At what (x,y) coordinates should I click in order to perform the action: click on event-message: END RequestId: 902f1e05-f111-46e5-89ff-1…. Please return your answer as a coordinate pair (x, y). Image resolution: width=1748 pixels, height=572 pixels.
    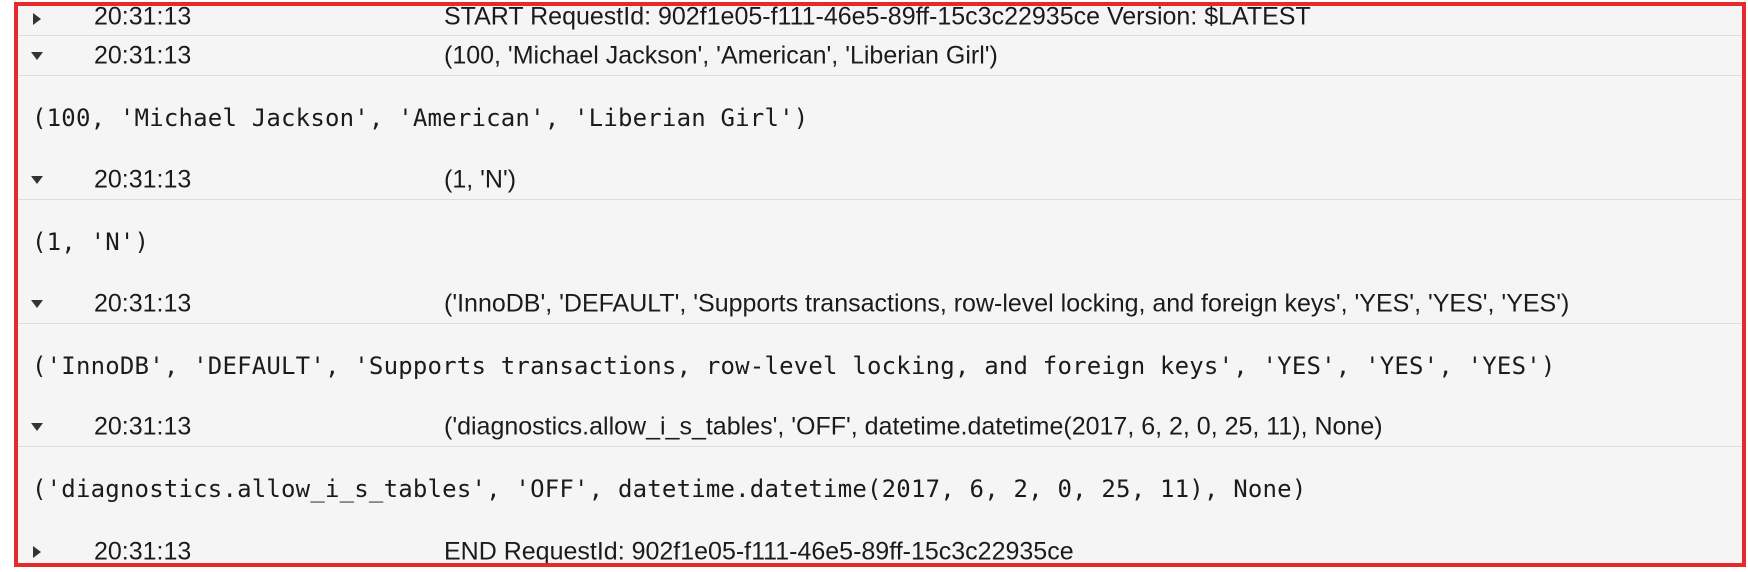
    Looking at the image, I should click on (759, 551).